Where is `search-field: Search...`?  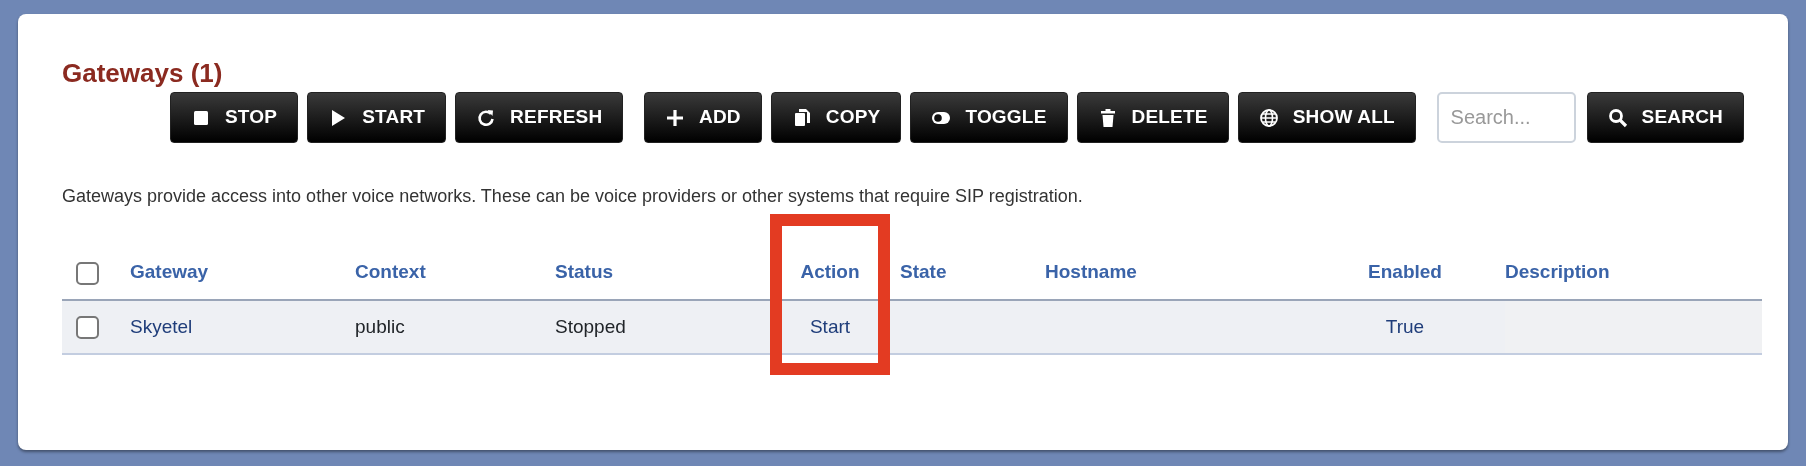
search-field: Search... is located at coordinates (1506, 118).